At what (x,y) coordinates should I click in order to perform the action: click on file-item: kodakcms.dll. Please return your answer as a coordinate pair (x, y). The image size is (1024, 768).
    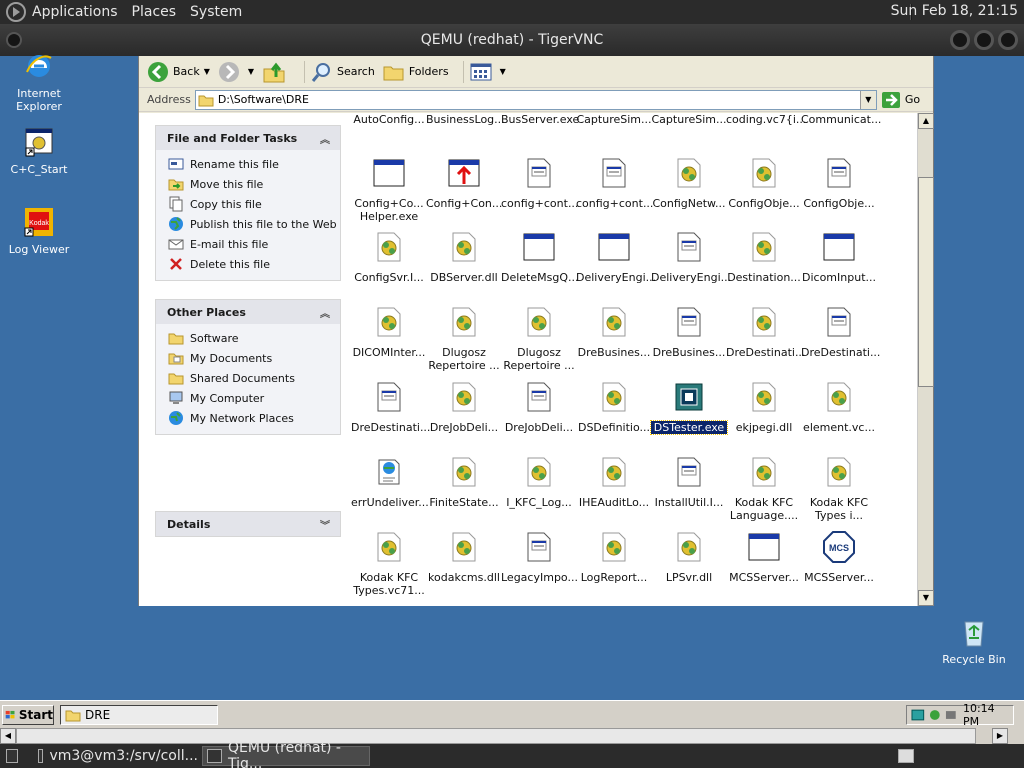
    Looking at the image, I should click on (464, 557).